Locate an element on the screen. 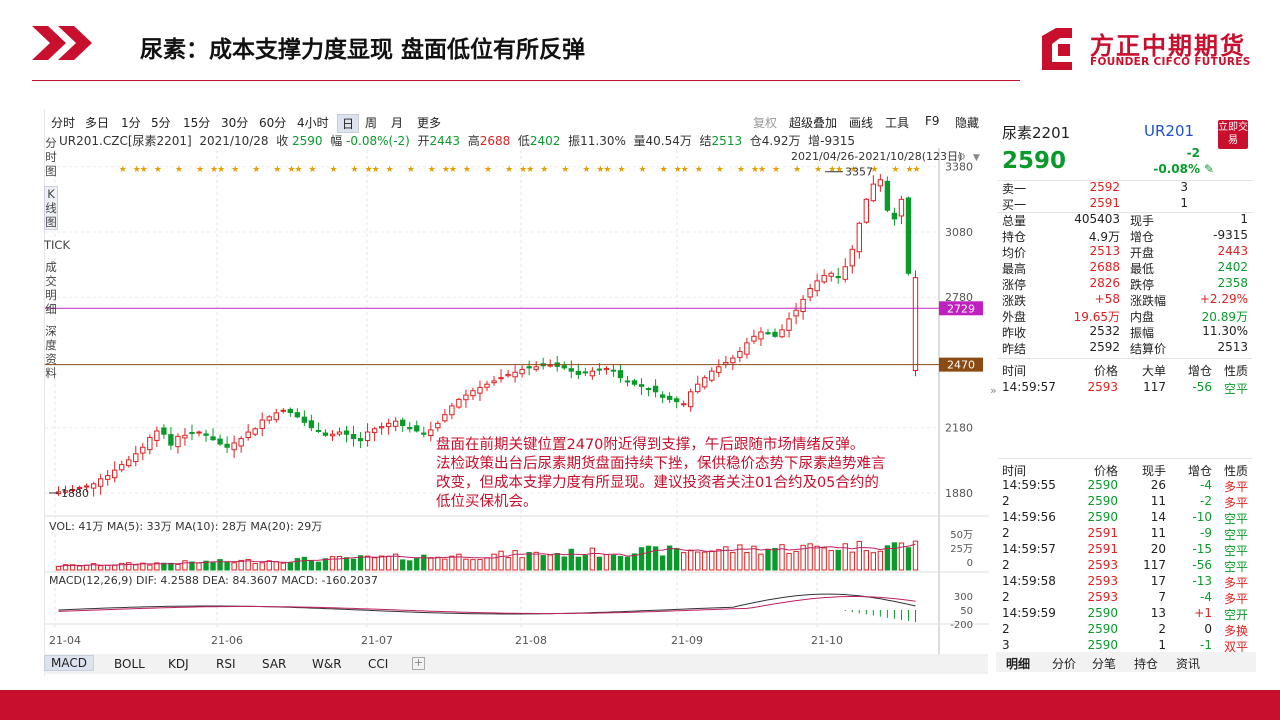  big-order-cell: 14:59:57 is located at coordinates (1029, 387).